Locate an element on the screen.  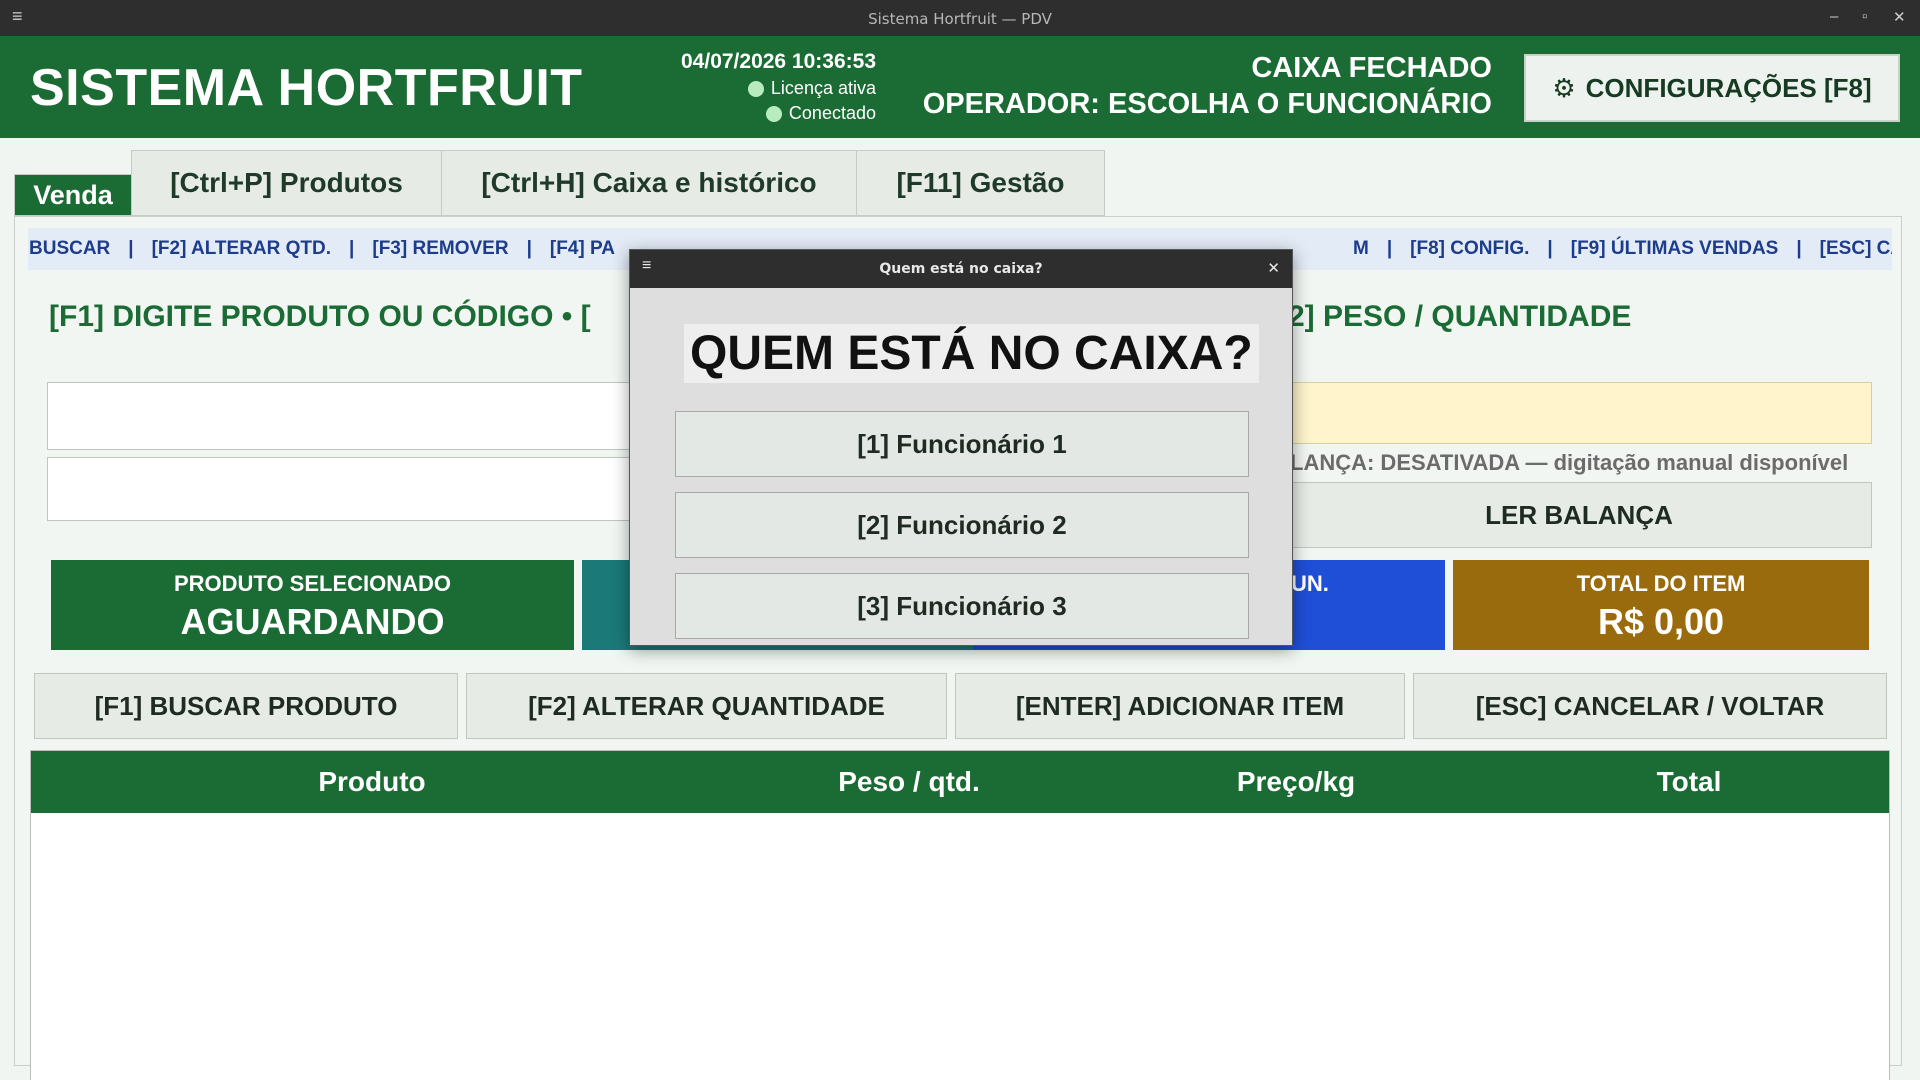
employee-2-button: [2] Funcionário 2 is located at coordinates (962, 525).